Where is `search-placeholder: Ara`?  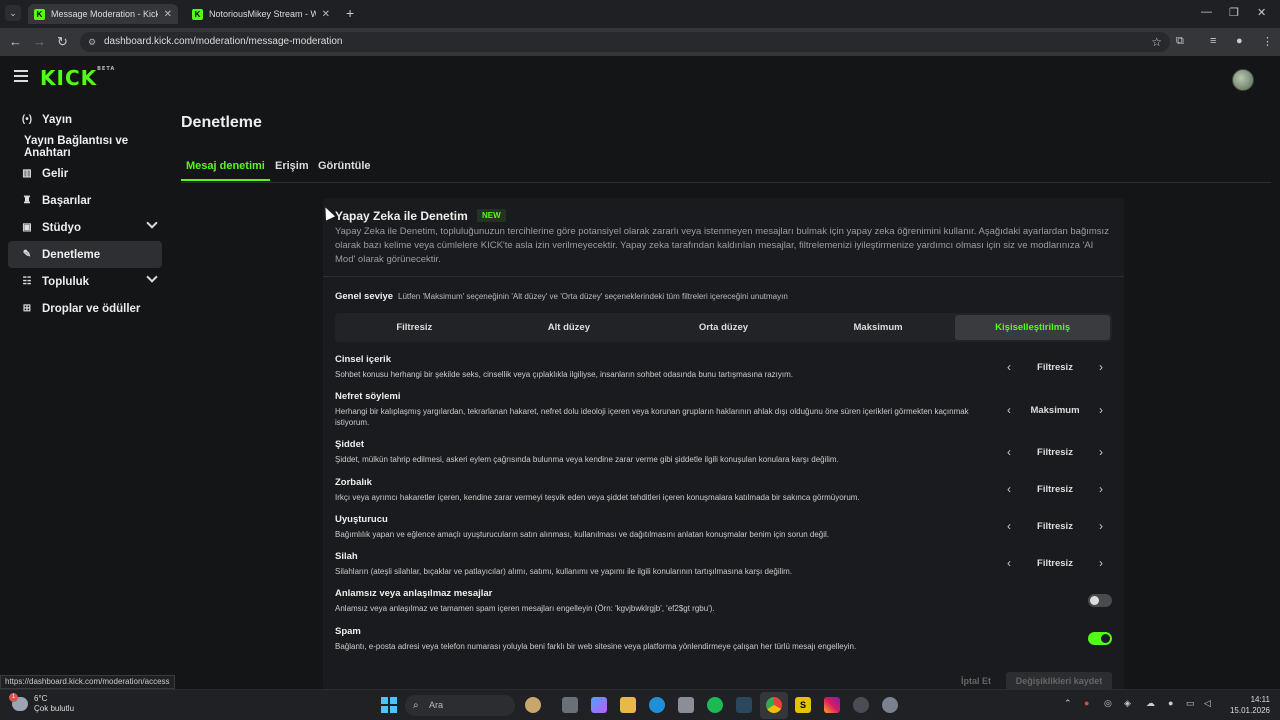 search-placeholder: Ara is located at coordinates (436, 705).